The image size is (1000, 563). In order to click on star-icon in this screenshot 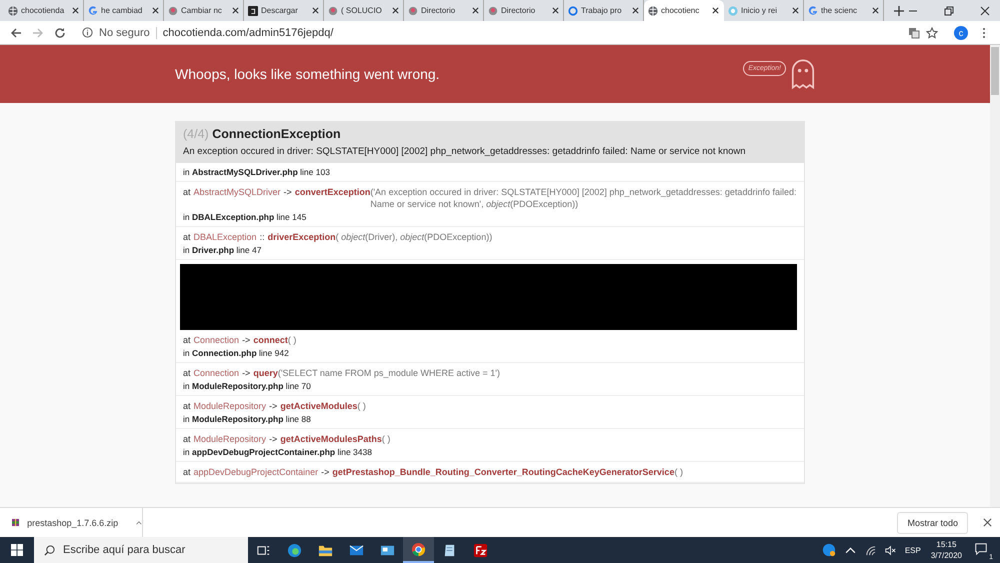, I will do `click(932, 32)`.